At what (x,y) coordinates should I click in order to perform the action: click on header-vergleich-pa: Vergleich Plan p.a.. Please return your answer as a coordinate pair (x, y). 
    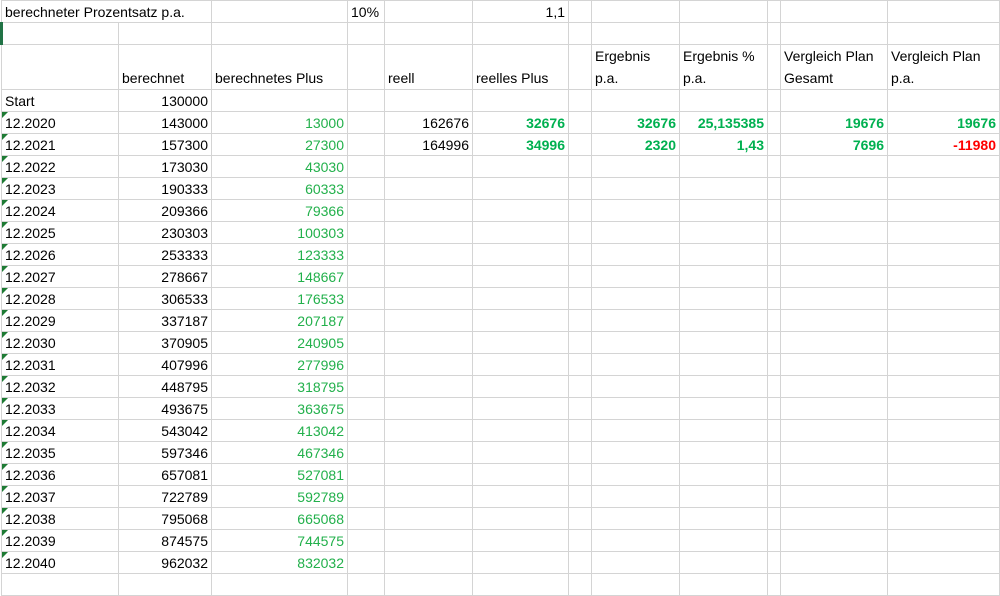
    Looking at the image, I should click on (943, 67).